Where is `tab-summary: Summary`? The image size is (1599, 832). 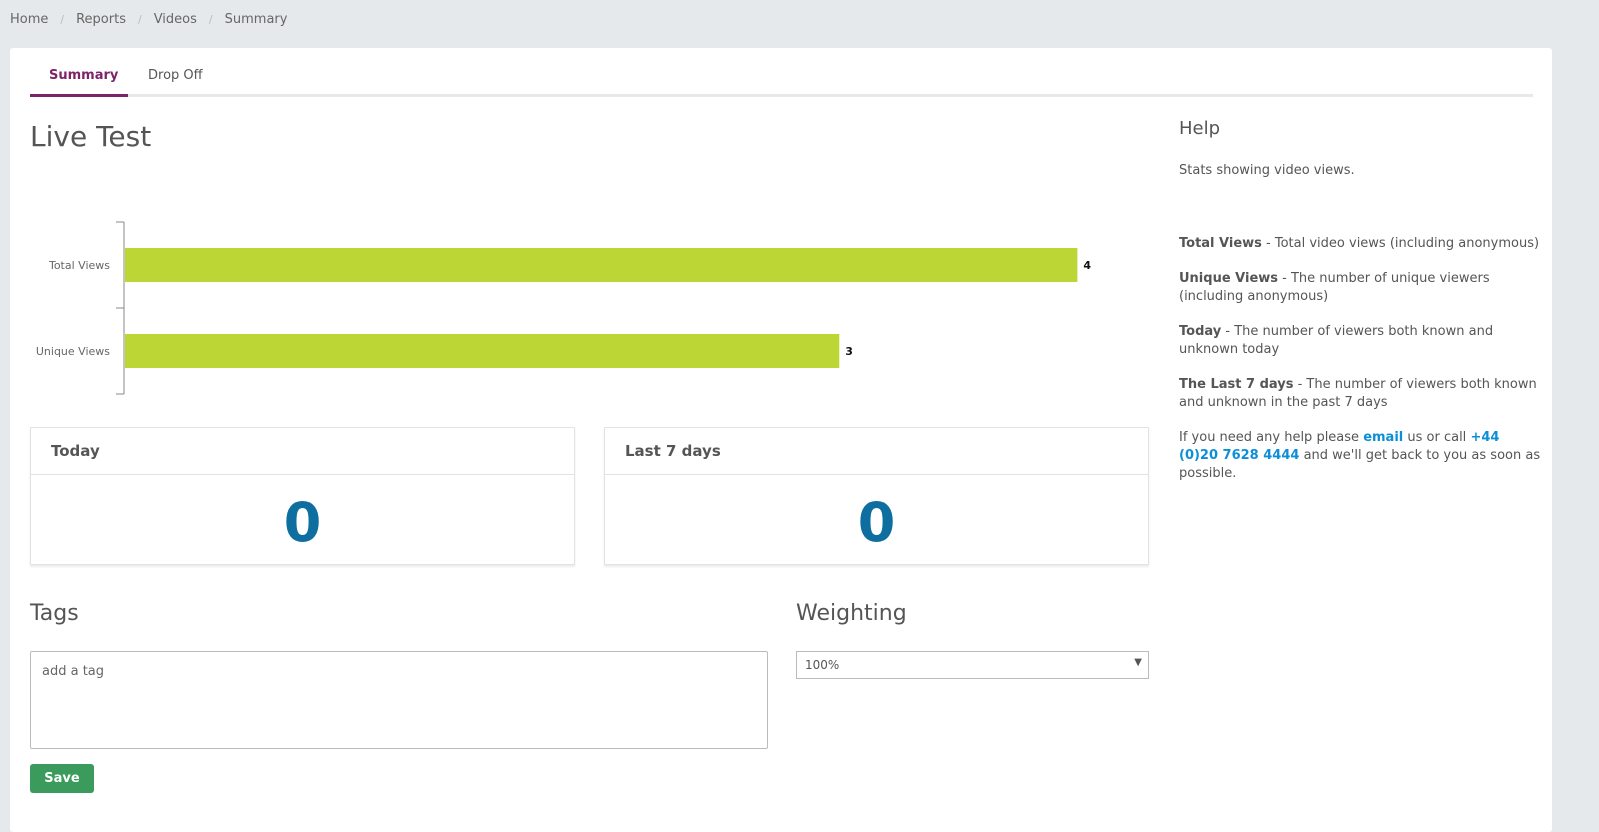 tab-summary: Summary is located at coordinates (83, 75).